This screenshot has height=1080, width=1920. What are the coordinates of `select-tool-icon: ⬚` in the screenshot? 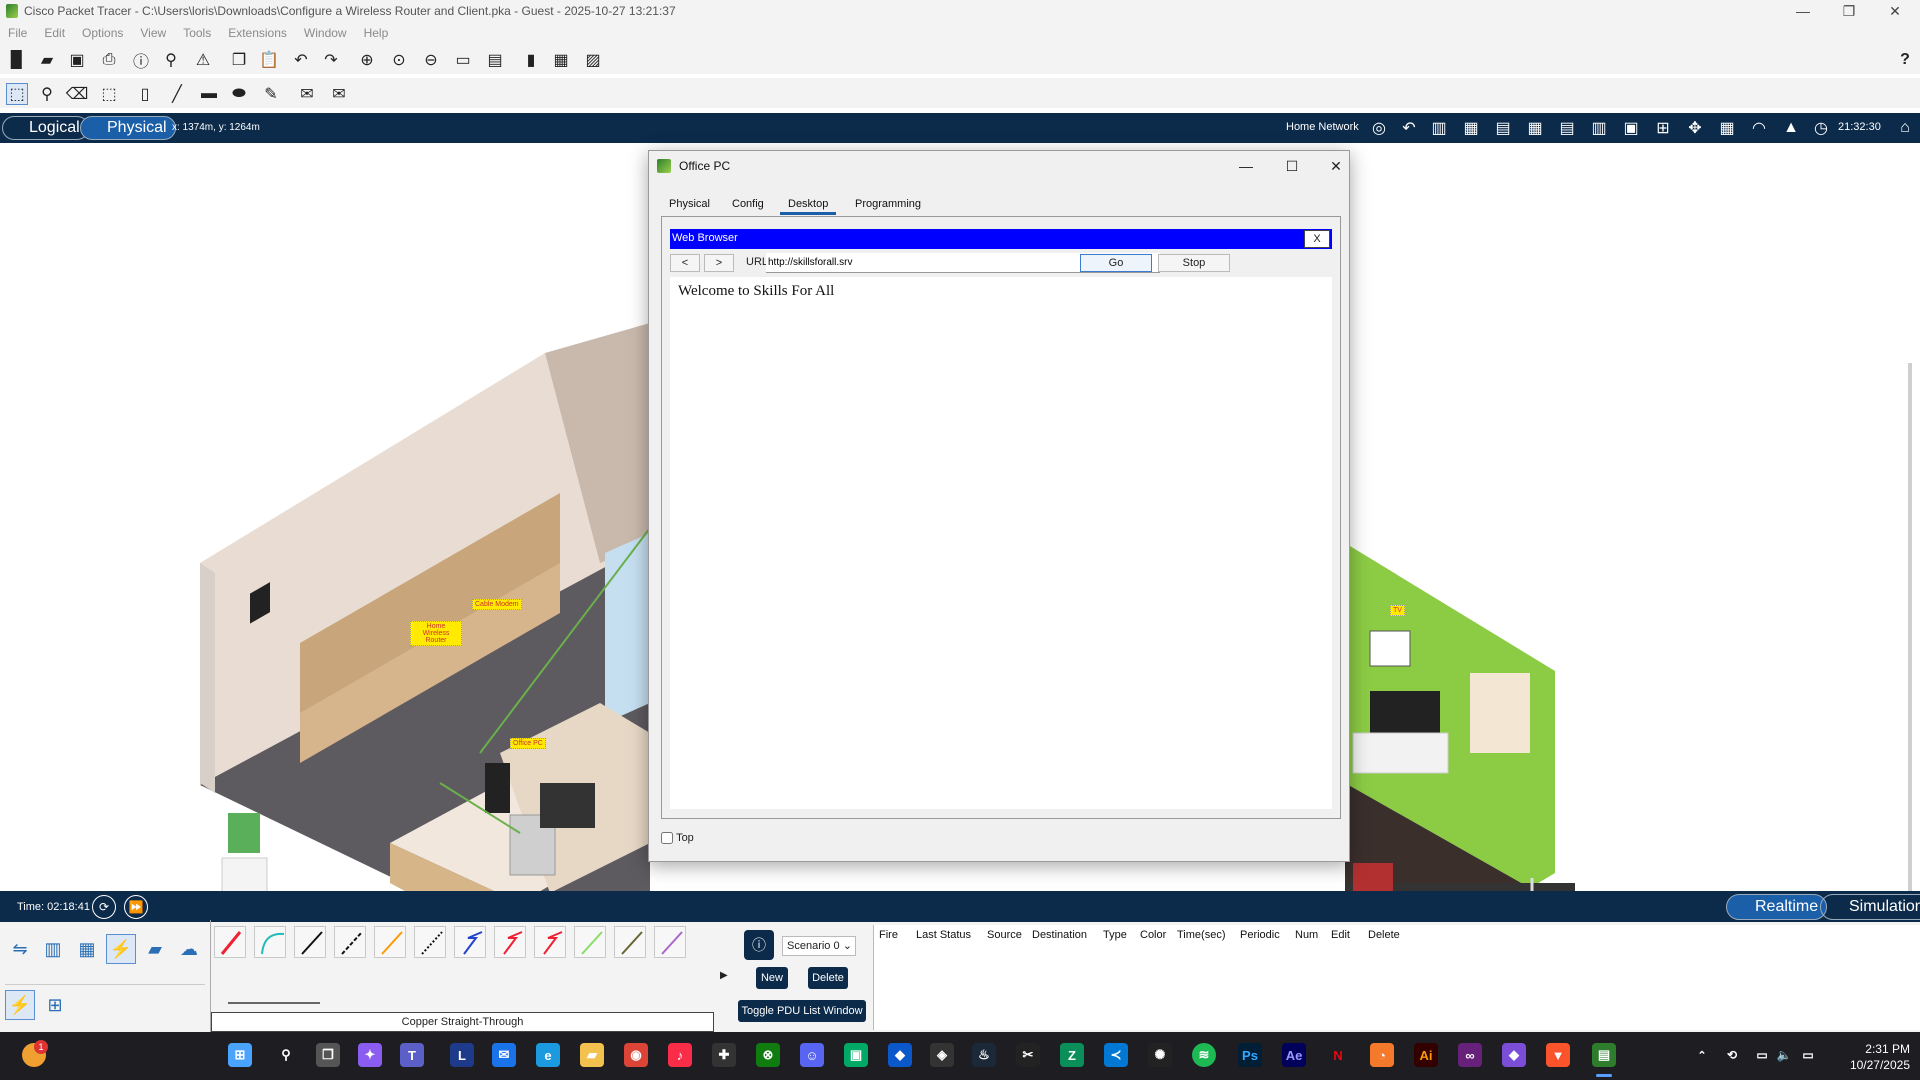 It's located at (17, 94).